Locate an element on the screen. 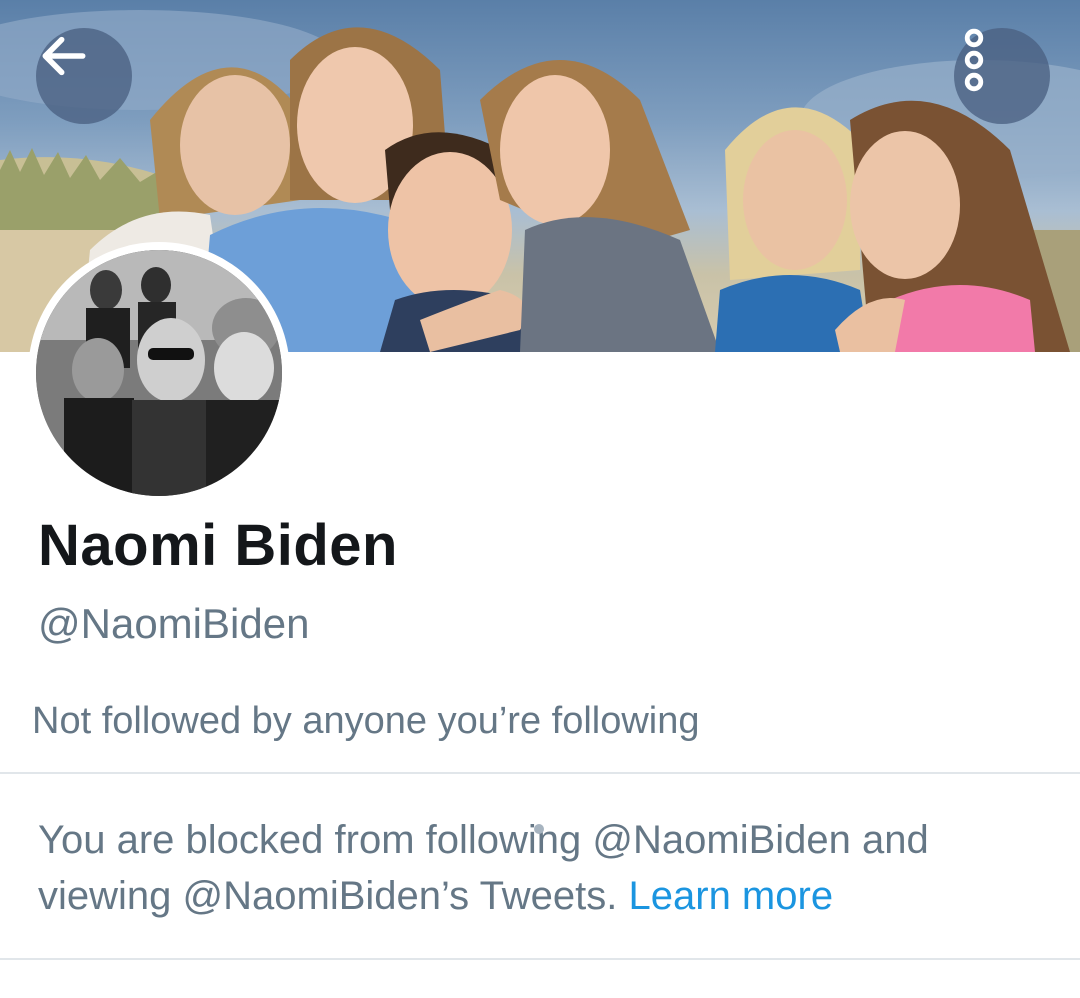  more-options-button is located at coordinates (1002, 76).